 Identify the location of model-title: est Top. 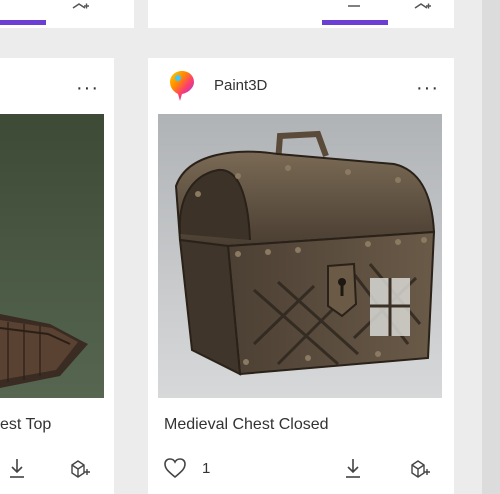
(25, 425).